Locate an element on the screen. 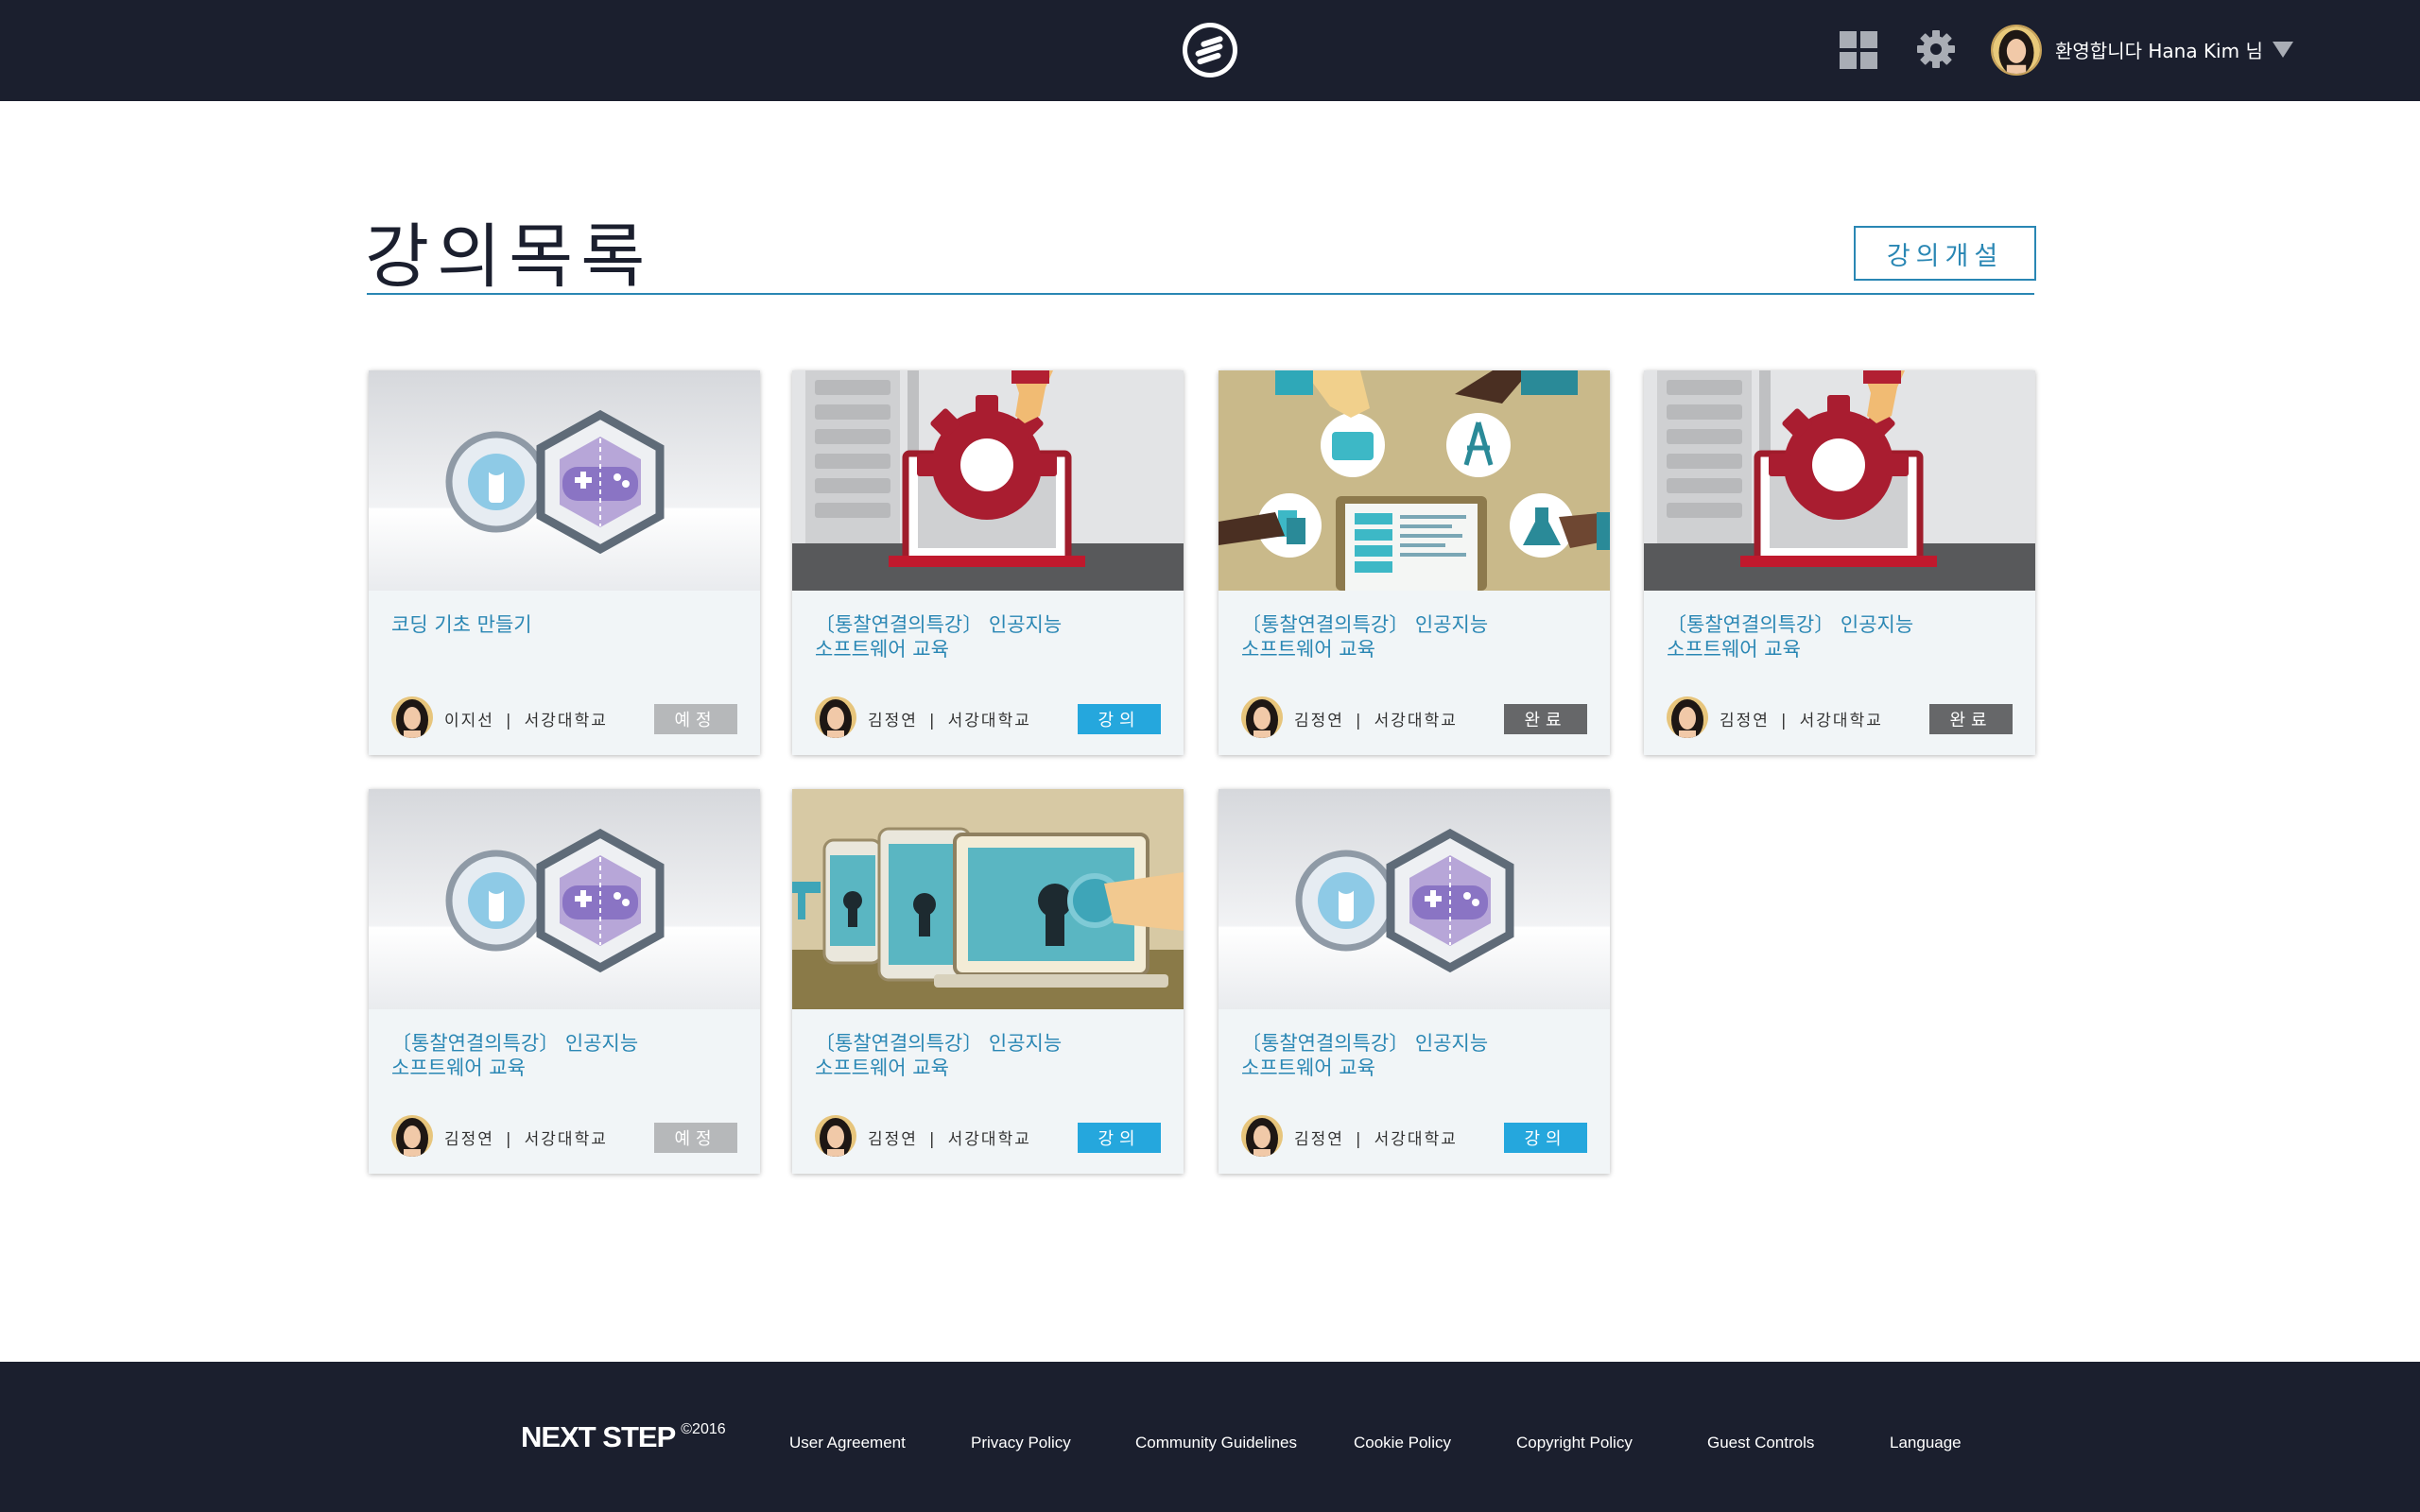 This screenshot has width=2420, height=1512. brand-name: NEXT STEP is located at coordinates (598, 1436).